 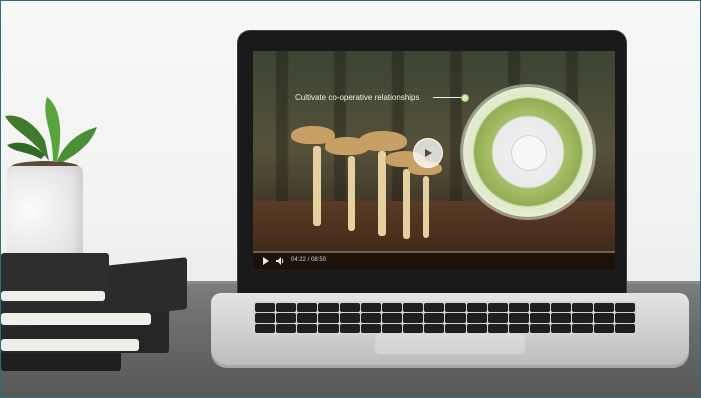 What do you see at coordinates (529, 153) in the screenshot?
I see `diagram-center` at bounding box center [529, 153].